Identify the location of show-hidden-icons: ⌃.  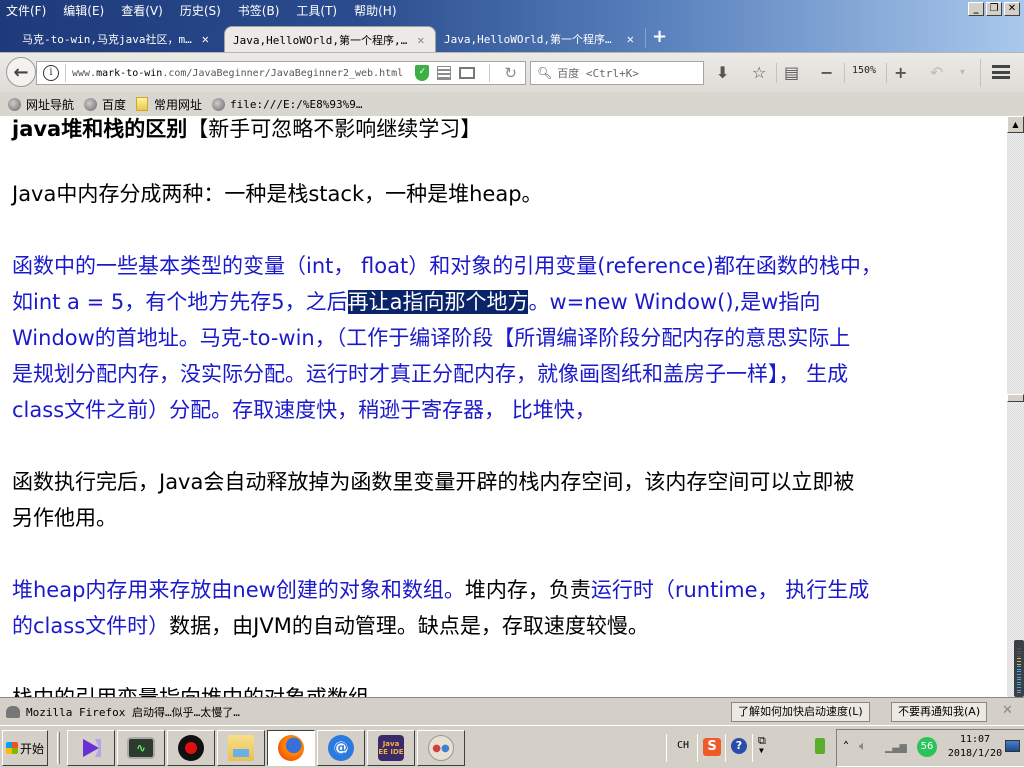
(846, 745).